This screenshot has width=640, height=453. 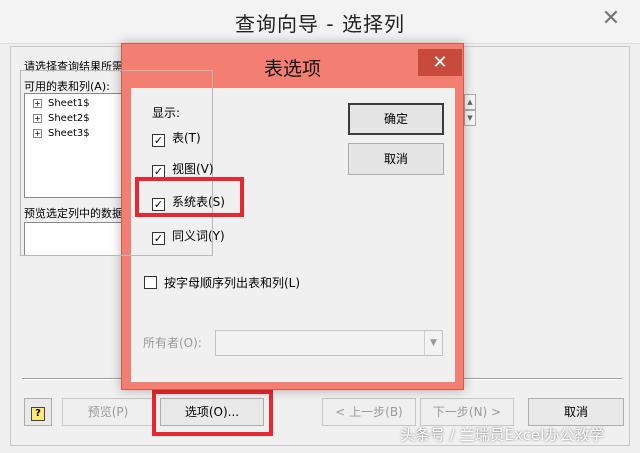 I want to click on ok-button: 确定, so click(x=396, y=119).